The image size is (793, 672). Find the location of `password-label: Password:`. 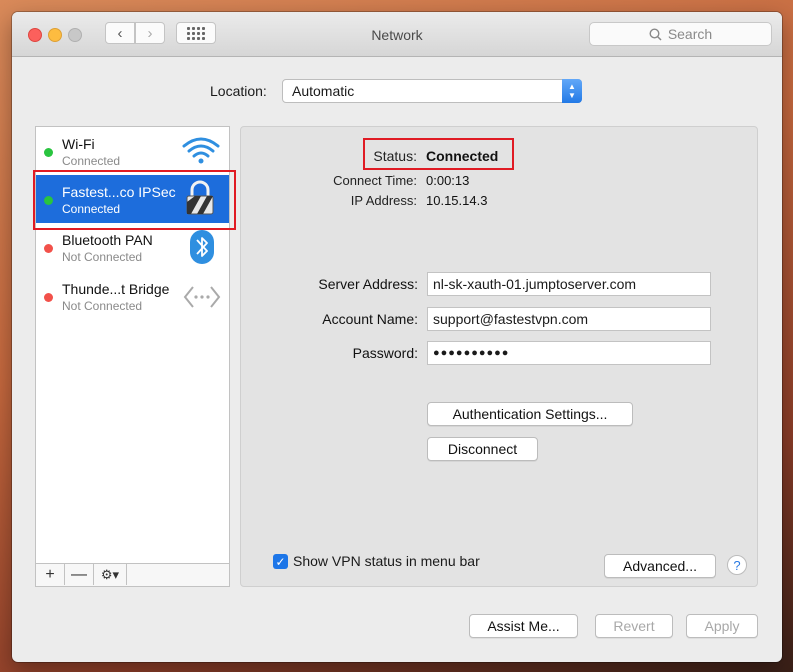

password-label: Password: is located at coordinates (385, 353).